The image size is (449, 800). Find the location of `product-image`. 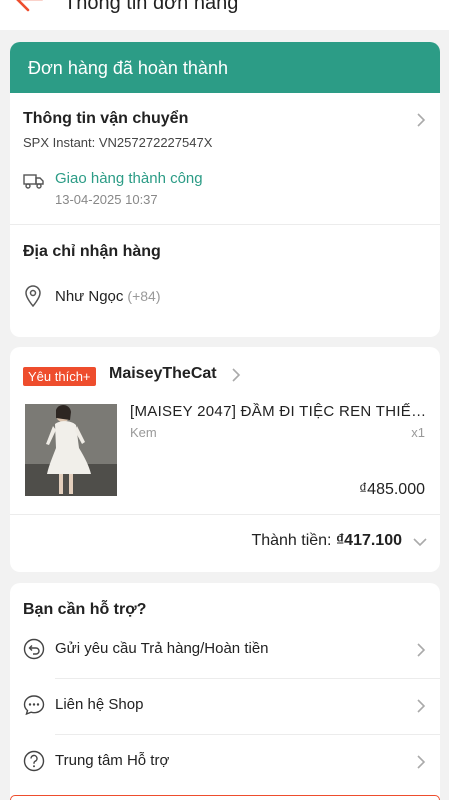

product-image is located at coordinates (71, 450).